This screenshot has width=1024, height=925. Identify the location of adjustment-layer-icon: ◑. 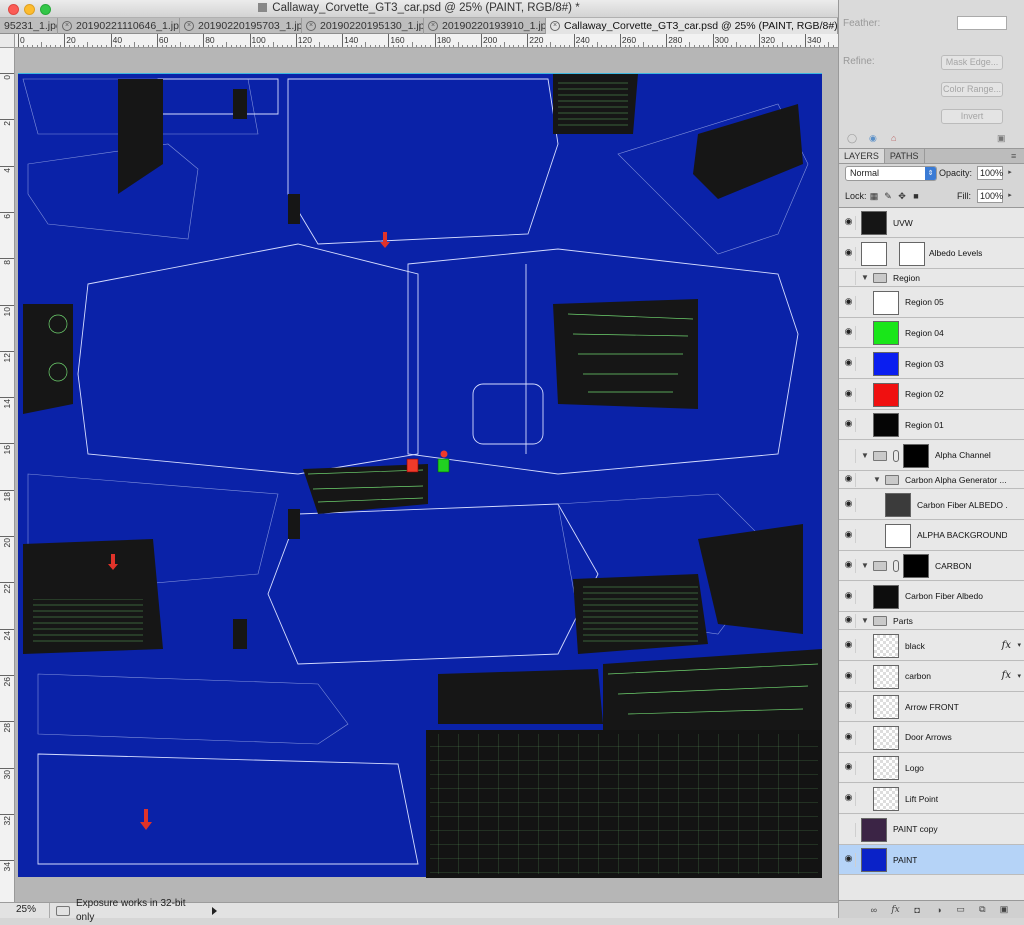
(939, 910).